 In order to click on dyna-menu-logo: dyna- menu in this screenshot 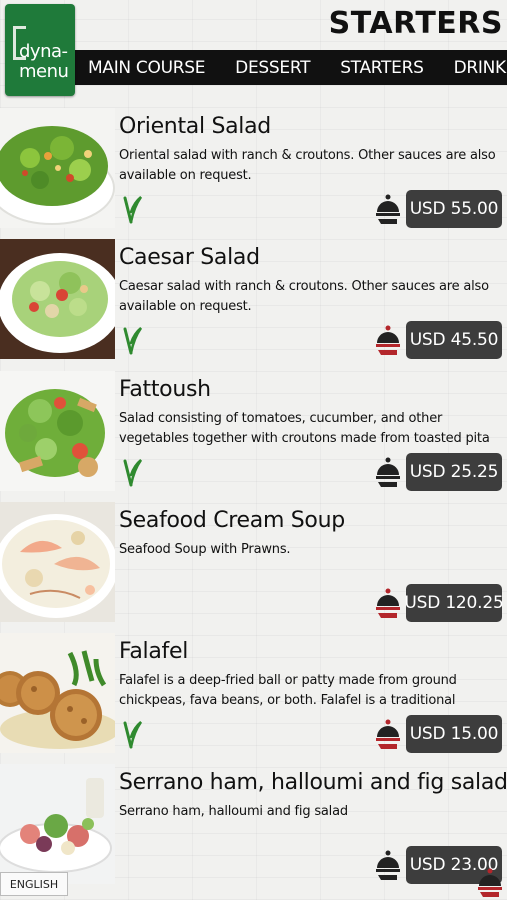, I will do `click(40, 50)`.